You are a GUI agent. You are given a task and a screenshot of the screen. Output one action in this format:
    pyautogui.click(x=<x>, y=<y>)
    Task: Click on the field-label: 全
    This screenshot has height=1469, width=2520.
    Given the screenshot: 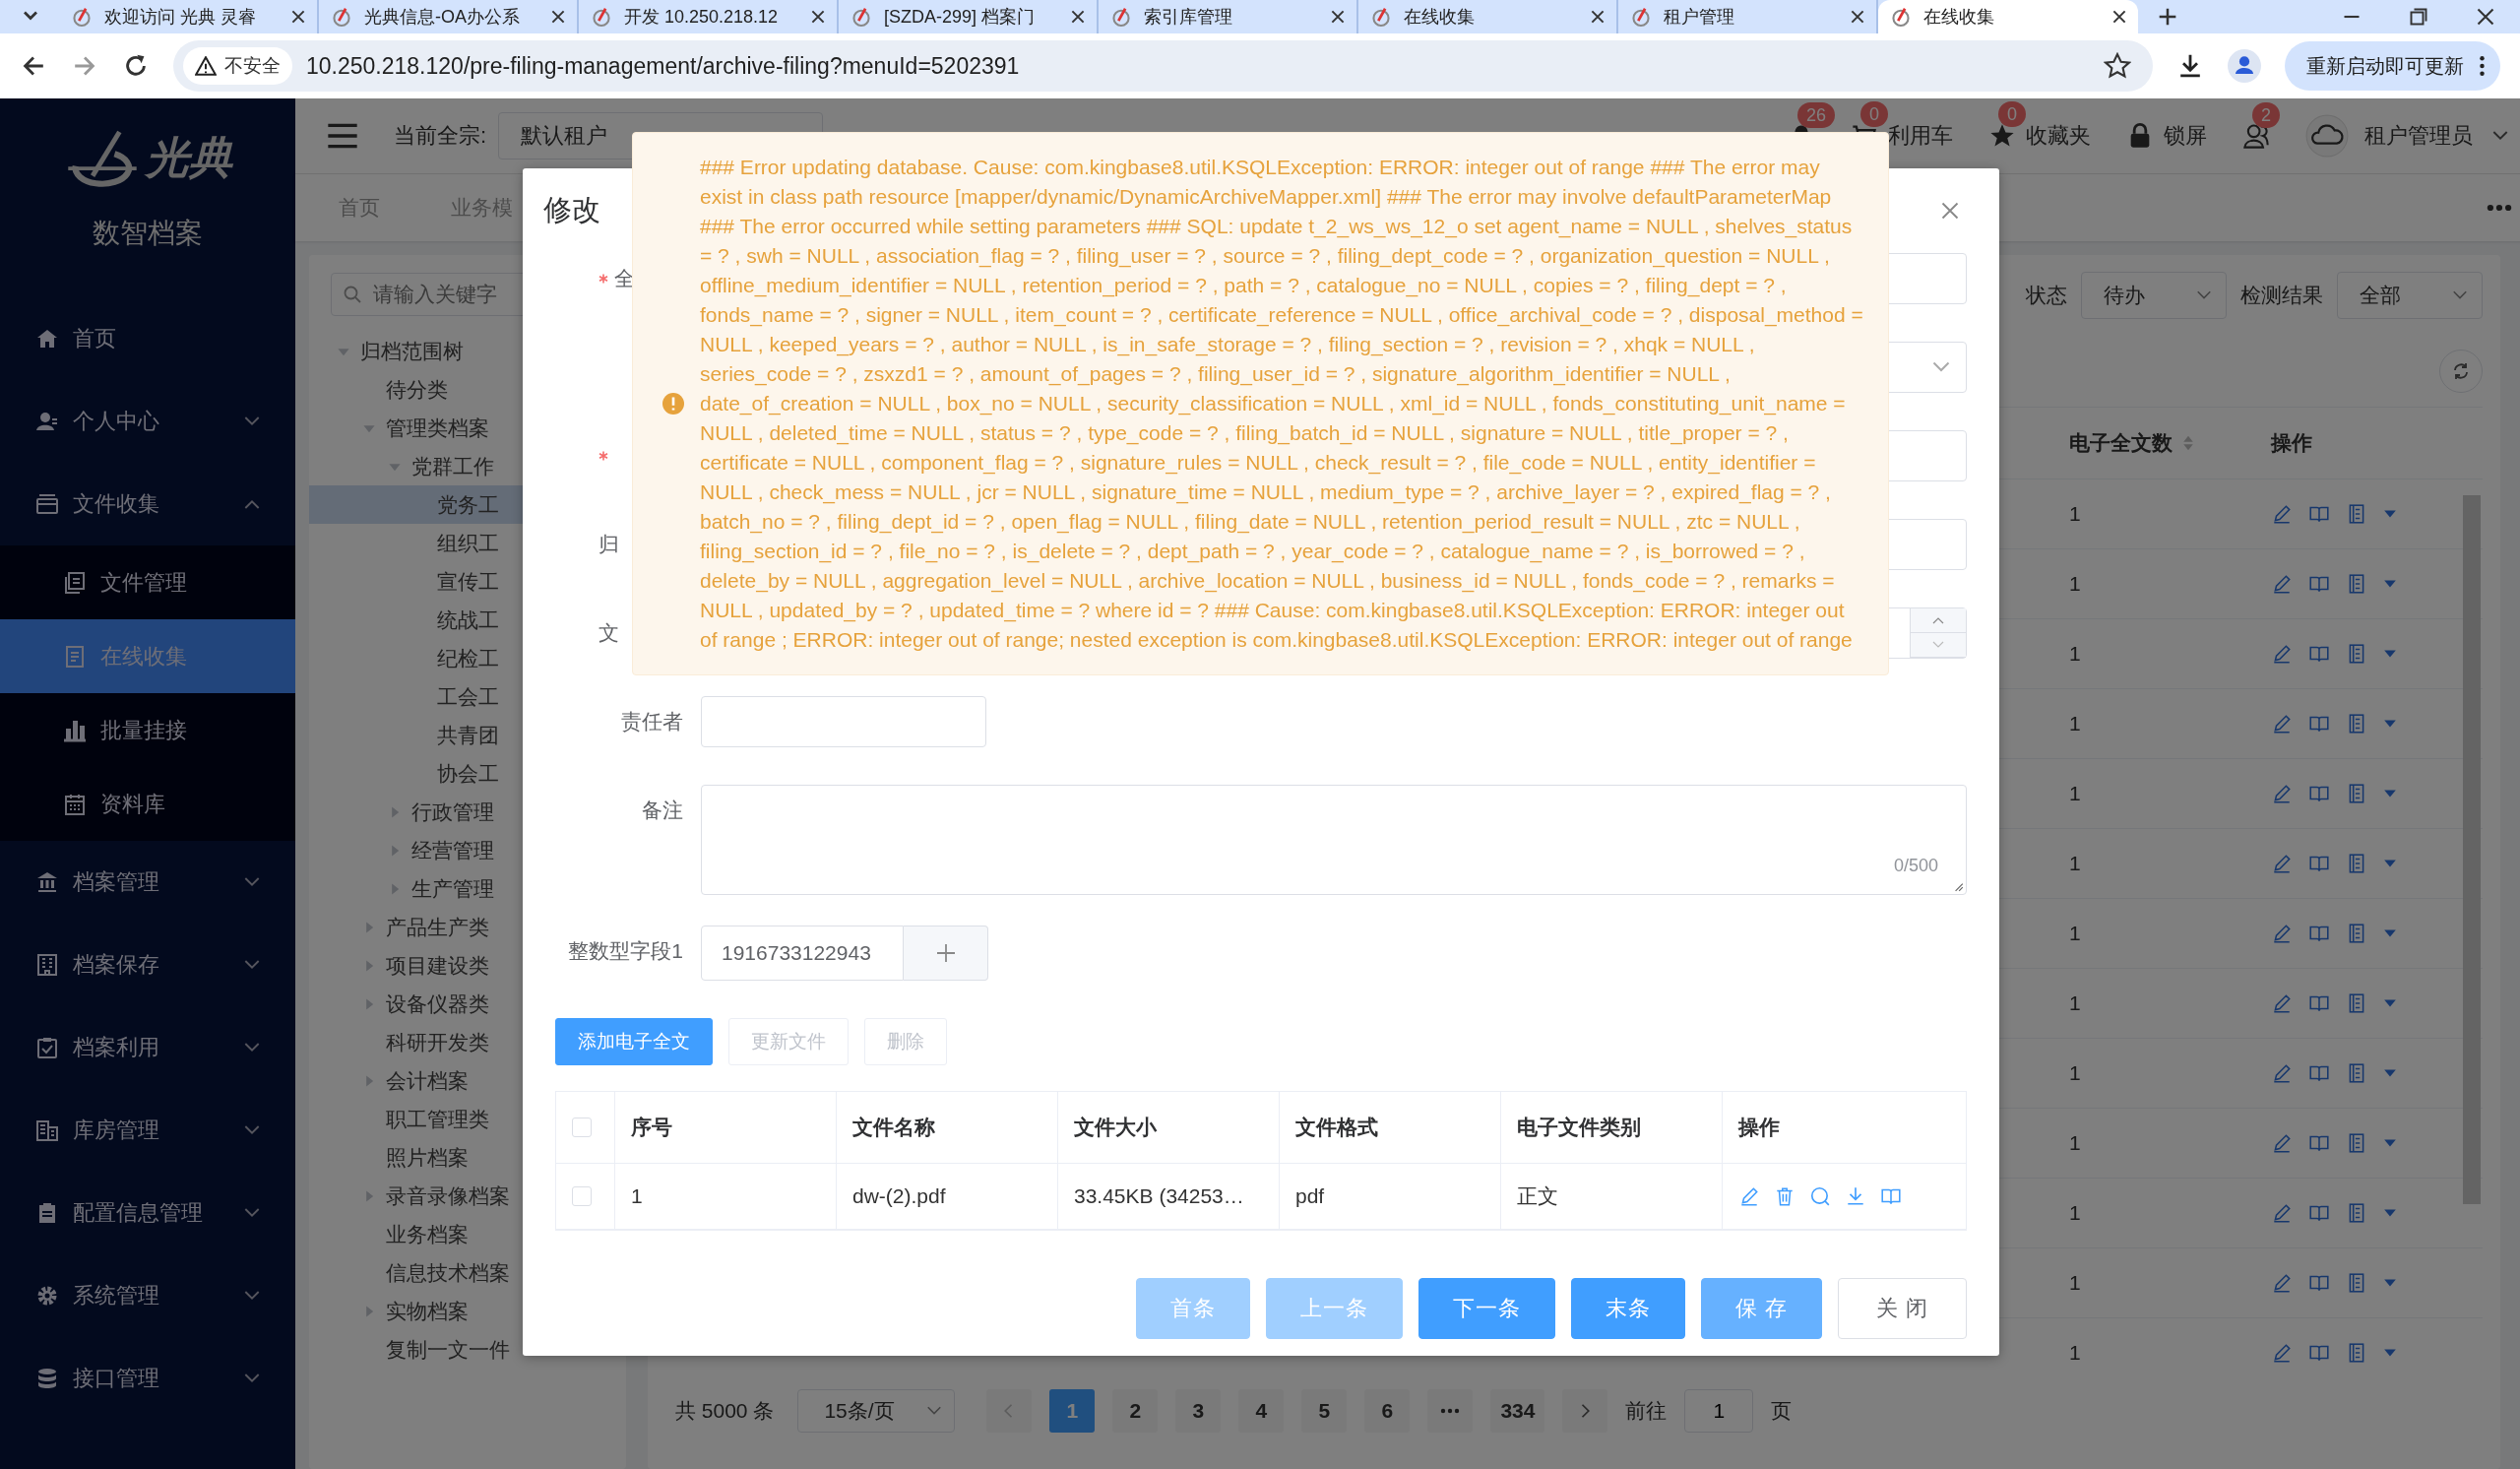 What is the action you would take?
    pyautogui.click(x=624, y=279)
    